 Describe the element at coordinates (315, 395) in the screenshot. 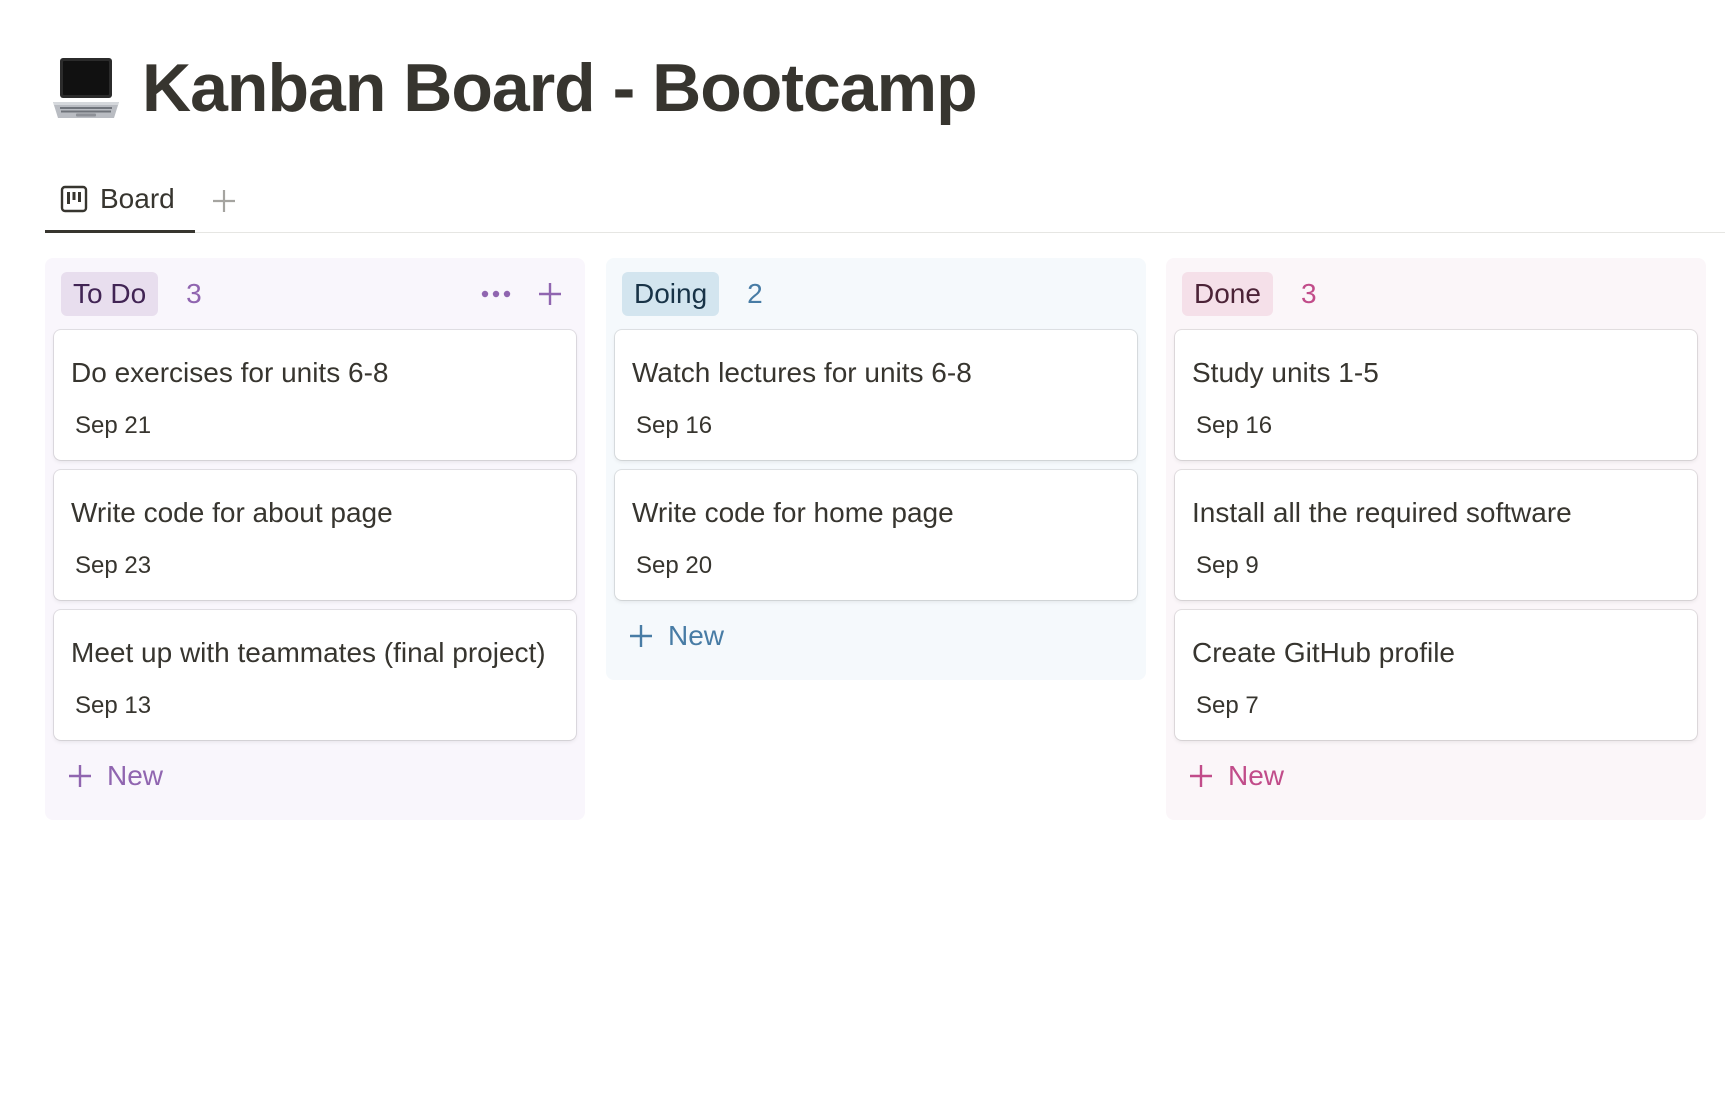

I see `kanban-card: Do exercises for units 6-8 Sep 21` at that location.